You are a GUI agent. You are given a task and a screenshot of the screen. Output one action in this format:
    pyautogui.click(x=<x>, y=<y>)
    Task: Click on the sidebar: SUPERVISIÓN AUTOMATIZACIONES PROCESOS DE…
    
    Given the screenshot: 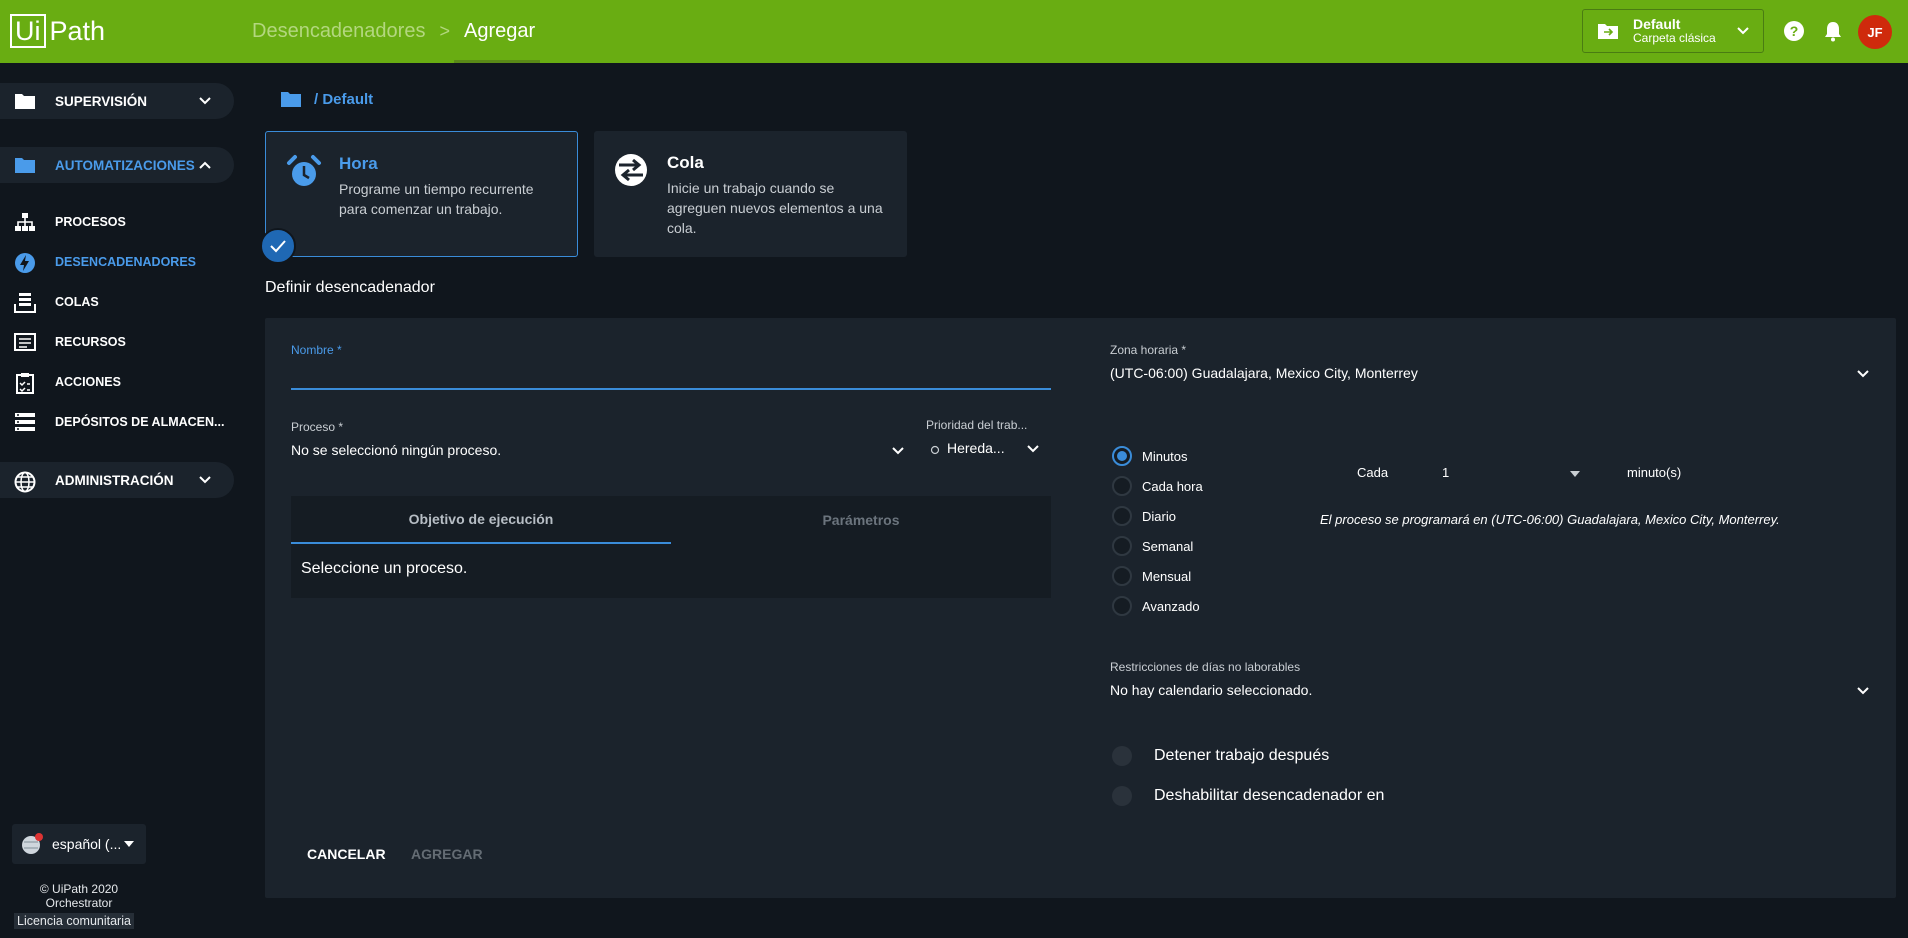 What is the action you would take?
    pyautogui.click(x=120, y=500)
    